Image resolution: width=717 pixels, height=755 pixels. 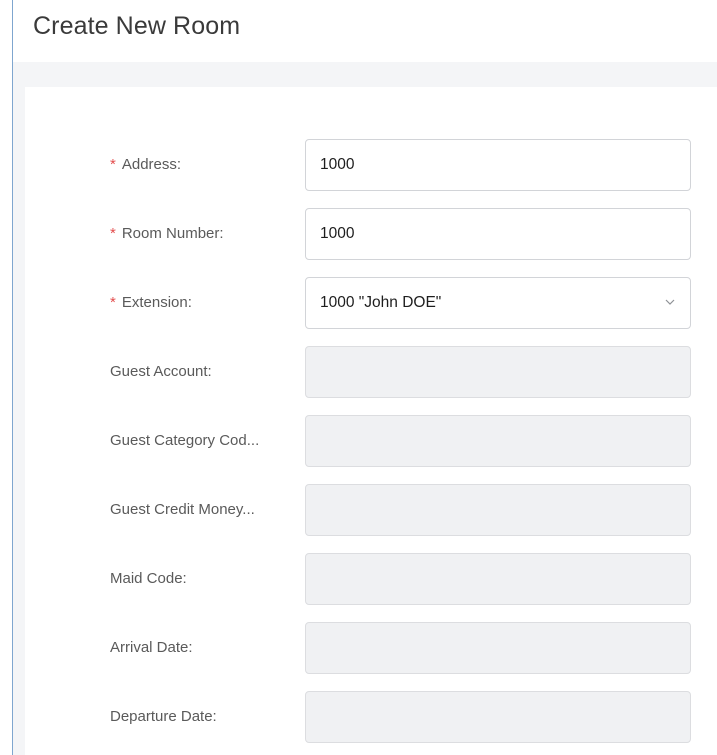 I want to click on arrival-date-label: Arrival Date:, so click(x=151, y=647).